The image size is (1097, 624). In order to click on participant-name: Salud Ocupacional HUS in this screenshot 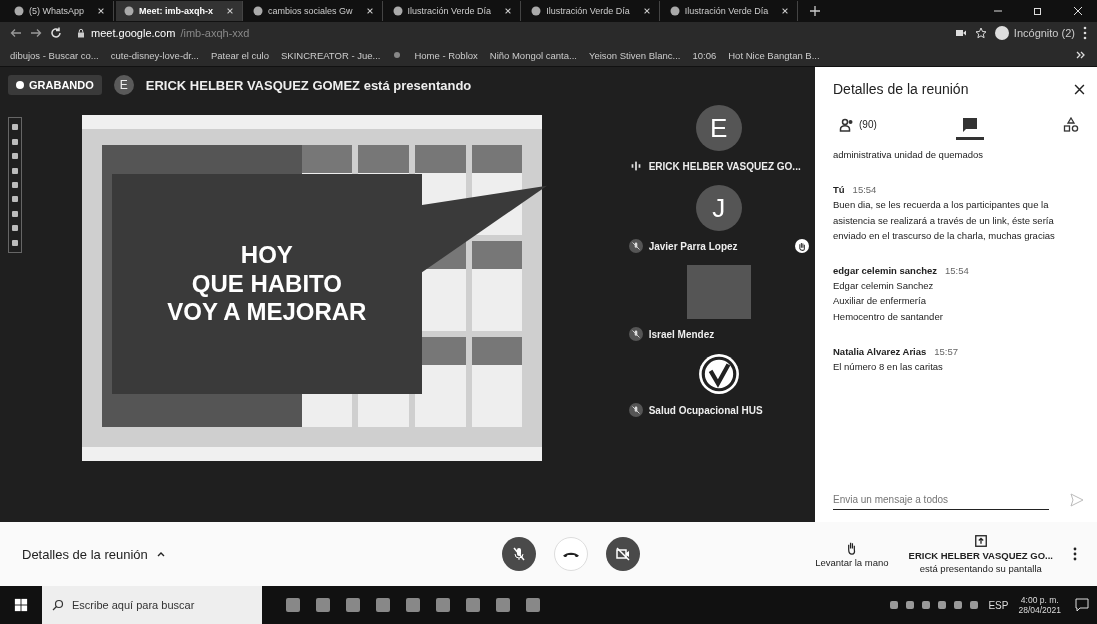, I will do `click(705, 410)`.